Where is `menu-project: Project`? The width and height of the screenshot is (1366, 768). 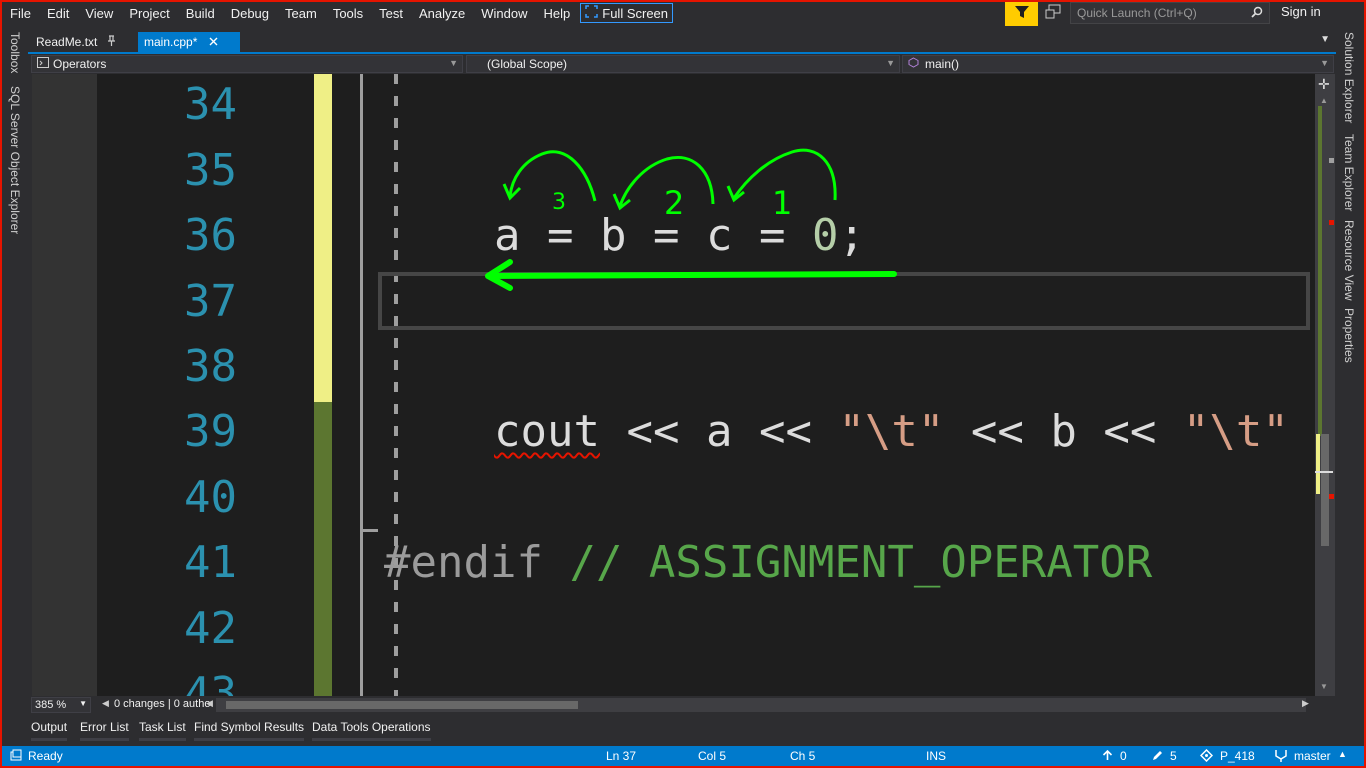
menu-project: Project is located at coordinates (149, 13).